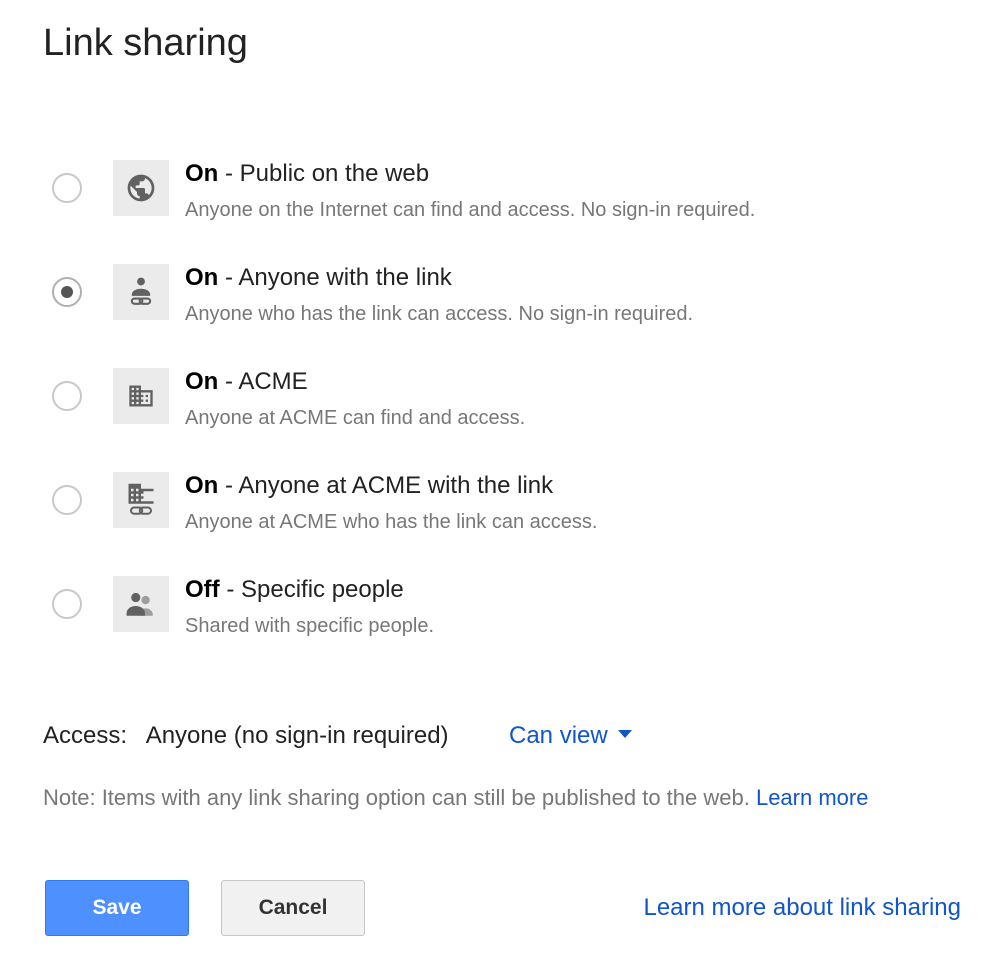  What do you see at coordinates (117, 908) in the screenshot?
I see `save-button: Save` at bounding box center [117, 908].